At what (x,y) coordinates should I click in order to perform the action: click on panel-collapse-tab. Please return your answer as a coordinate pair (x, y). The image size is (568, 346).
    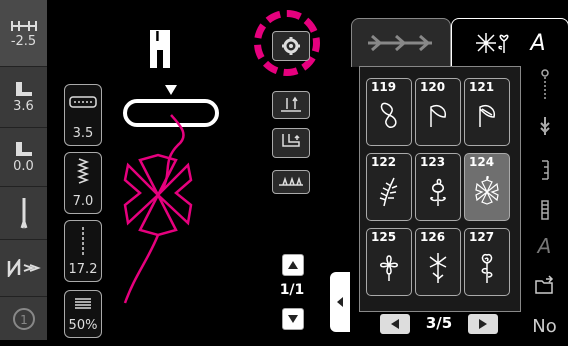
    Looking at the image, I should click on (340, 302).